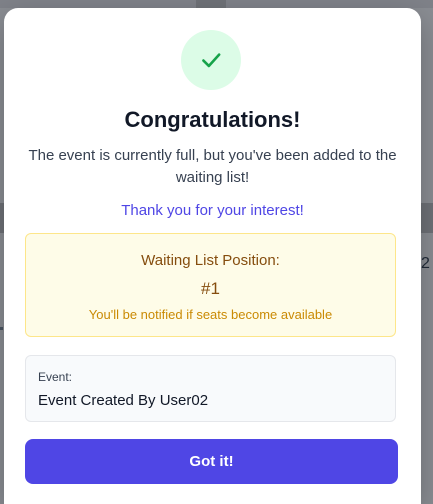  I want to click on background-text-fragment: 2, so click(425, 263).